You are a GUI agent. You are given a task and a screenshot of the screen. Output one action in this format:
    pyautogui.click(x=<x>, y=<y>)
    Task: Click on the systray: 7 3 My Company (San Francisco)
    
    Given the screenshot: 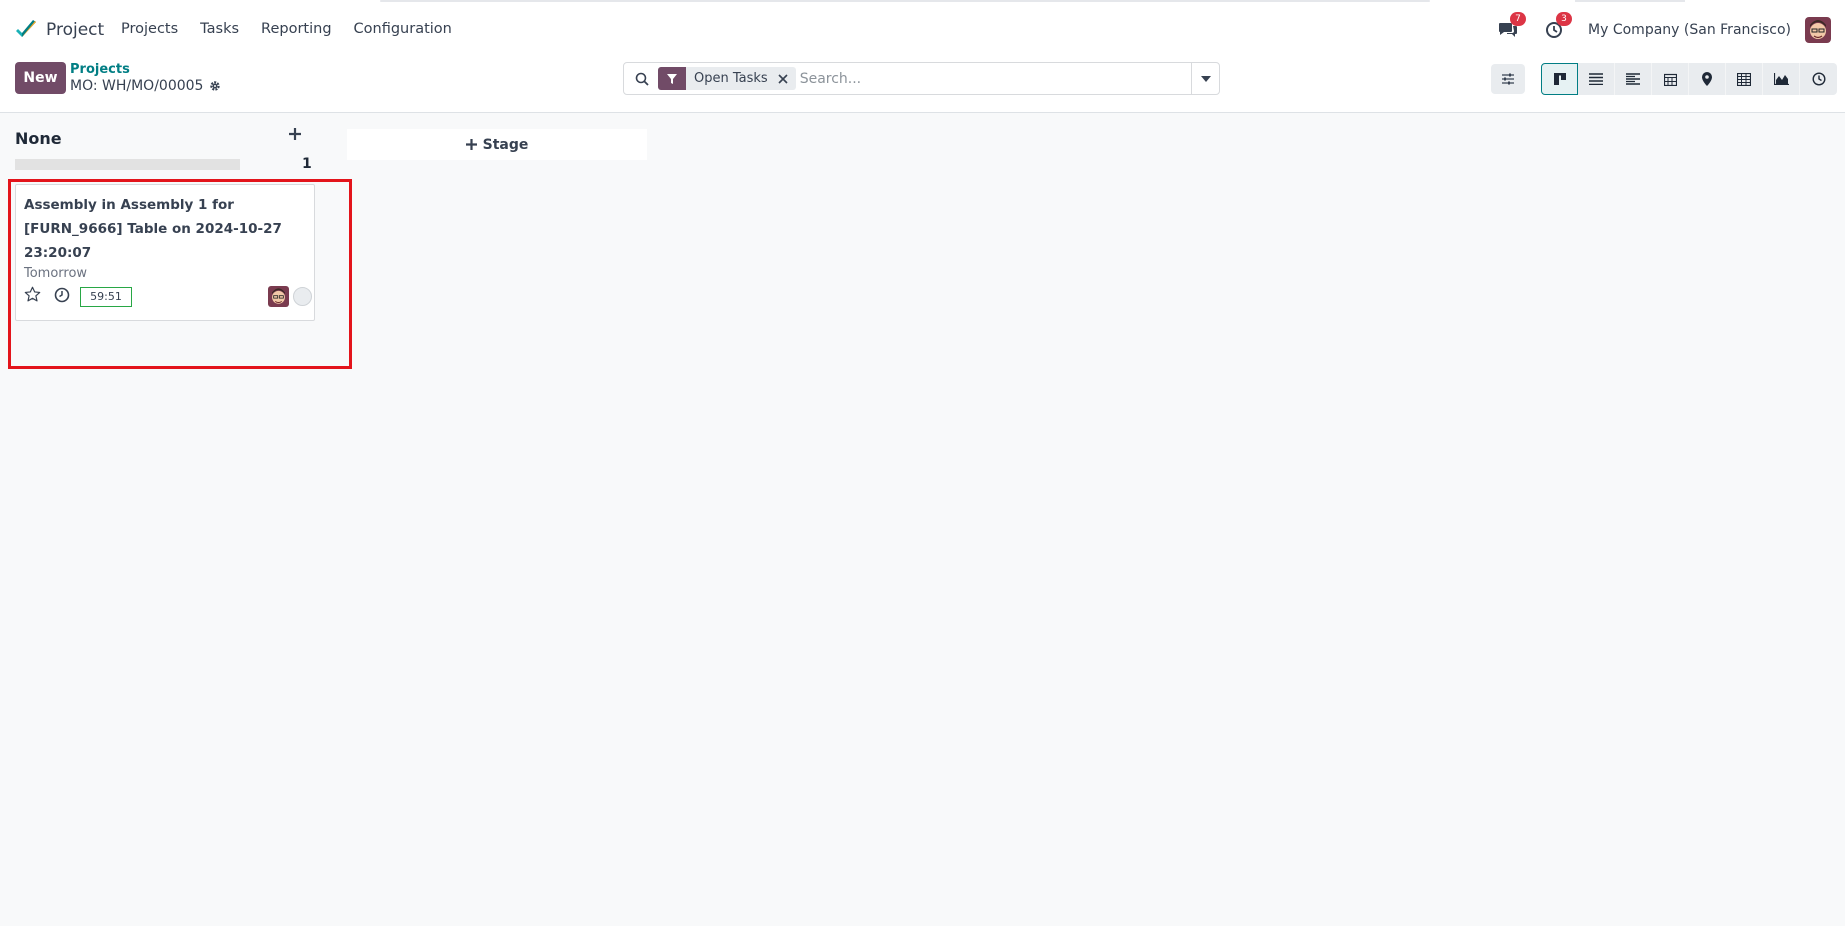 What is the action you would take?
    pyautogui.click(x=1670, y=29)
    